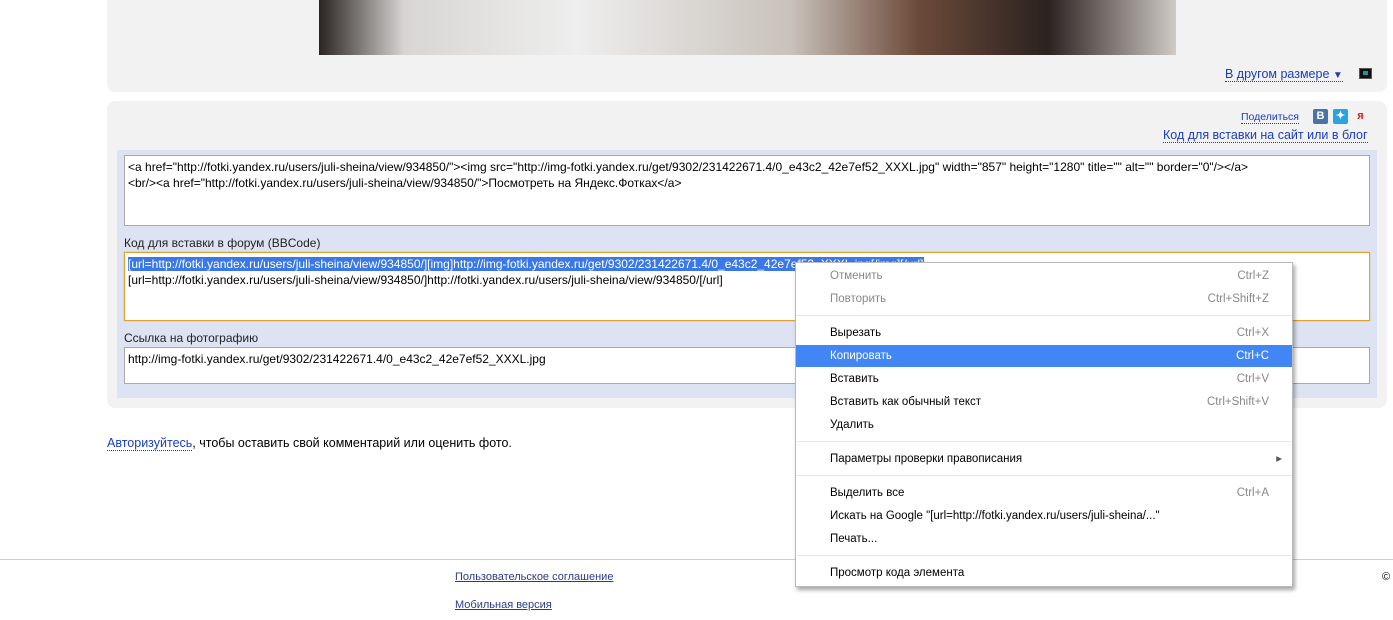 The height and width of the screenshot is (620, 1393). I want to click on menu-item-inspect: Просмотр кода элемента, so click(1044, 573).